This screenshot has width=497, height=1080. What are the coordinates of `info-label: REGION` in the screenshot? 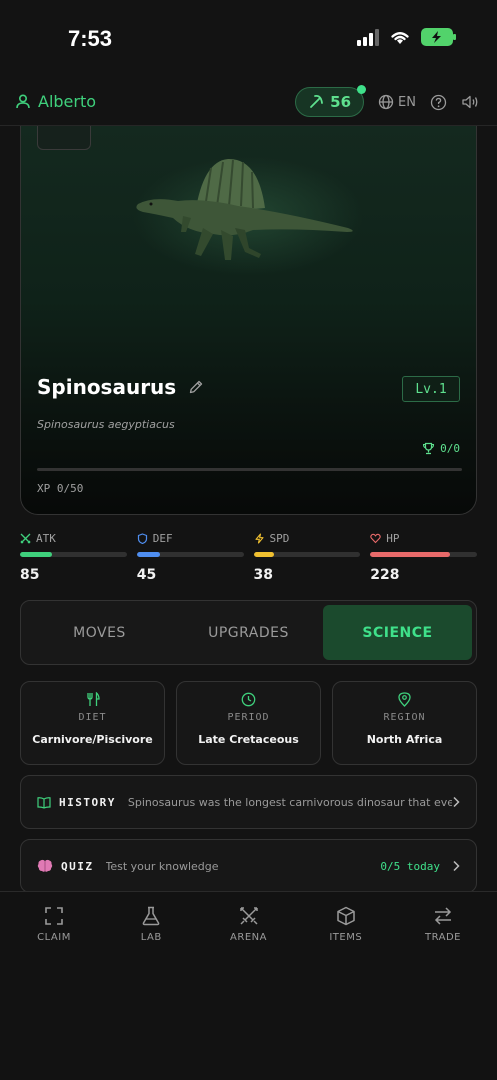 It's located at (404, 717).